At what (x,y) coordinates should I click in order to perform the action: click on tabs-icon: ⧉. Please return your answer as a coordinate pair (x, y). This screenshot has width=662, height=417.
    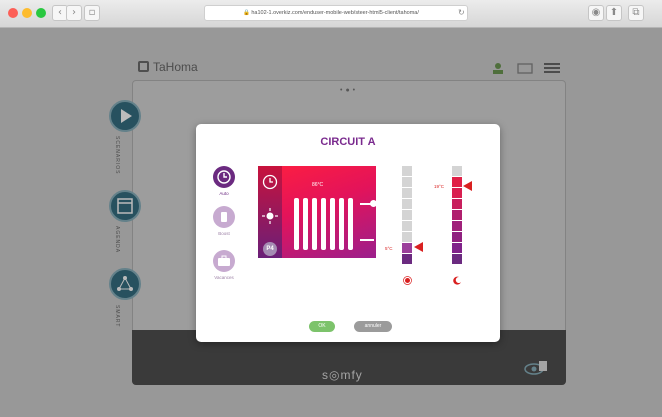
    Looking at the image, I should click on (636, 13).